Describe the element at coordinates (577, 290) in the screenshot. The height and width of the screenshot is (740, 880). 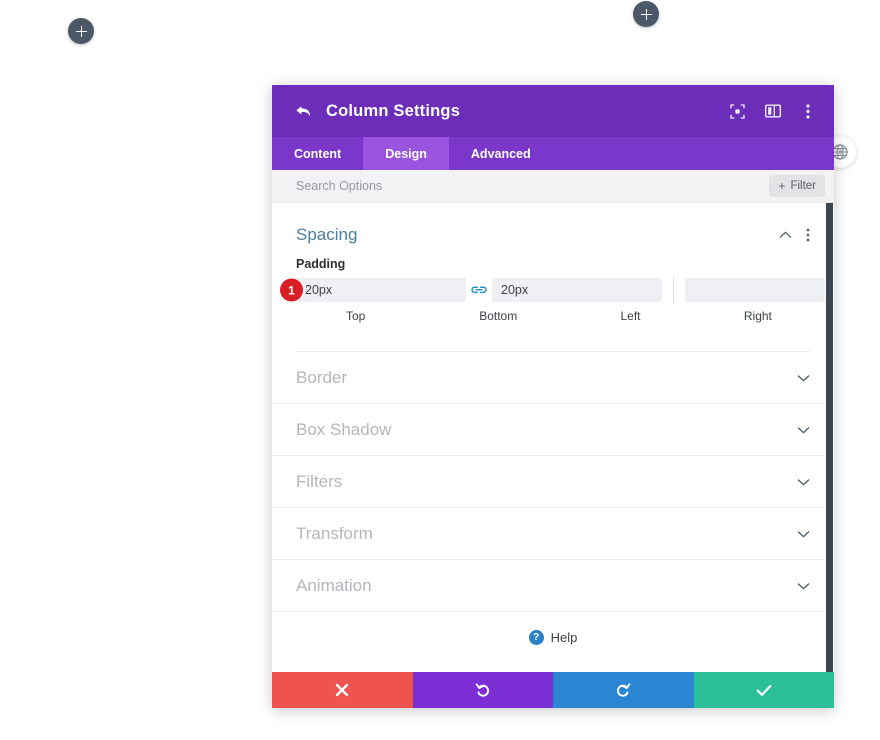
I see `padding-bottom-input` at that location.